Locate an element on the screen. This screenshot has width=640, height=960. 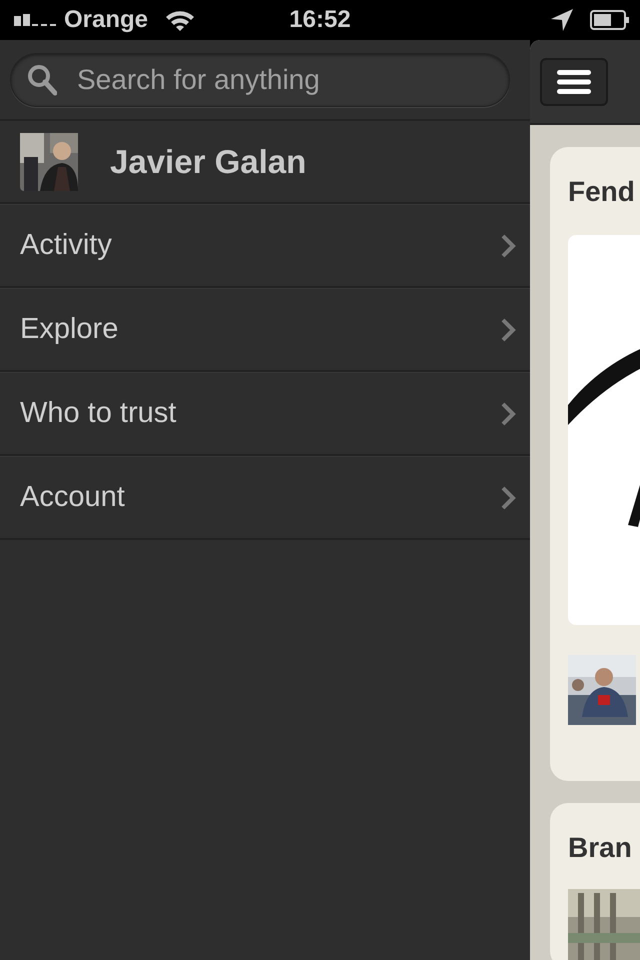
location-arrow-icon is located at coordinates (562, 20).